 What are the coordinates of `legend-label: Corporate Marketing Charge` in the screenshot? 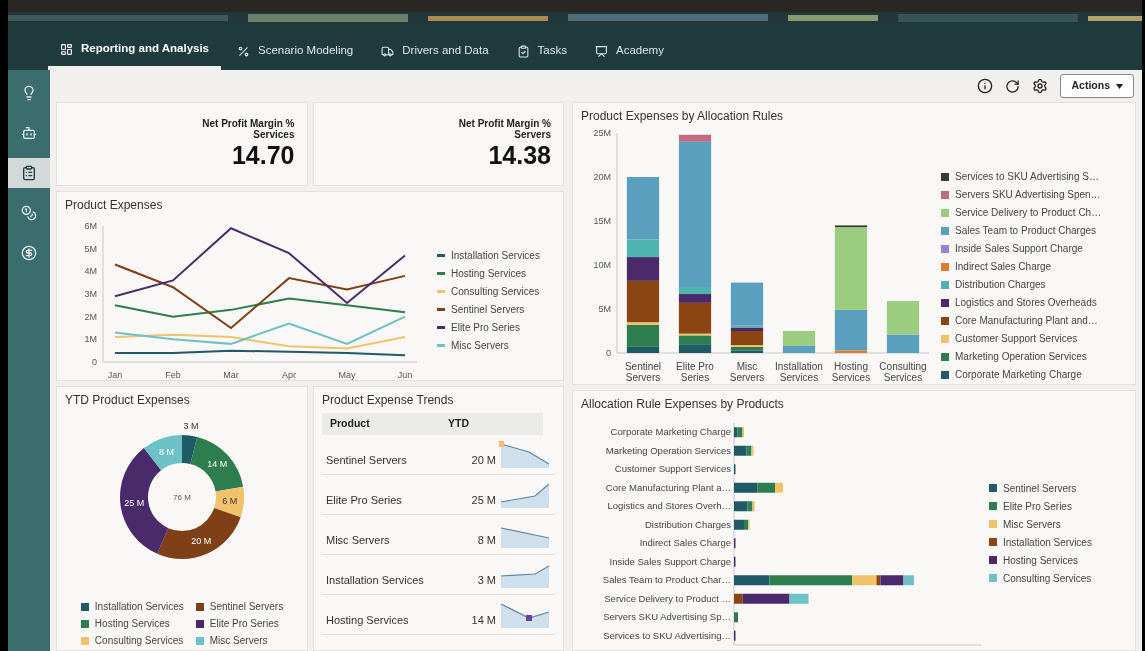 It's located at (1018, 375).